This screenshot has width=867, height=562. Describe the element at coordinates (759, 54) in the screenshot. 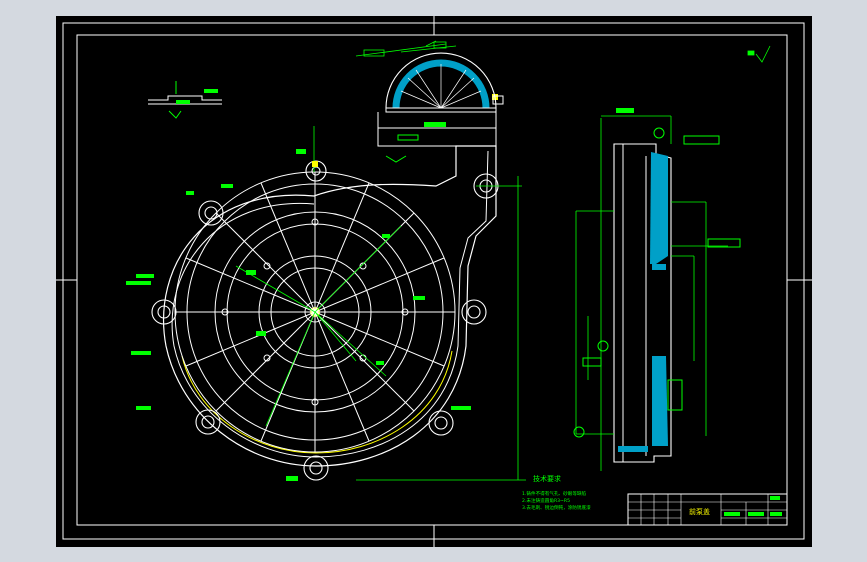

I see `roughness-symbol` at that location.